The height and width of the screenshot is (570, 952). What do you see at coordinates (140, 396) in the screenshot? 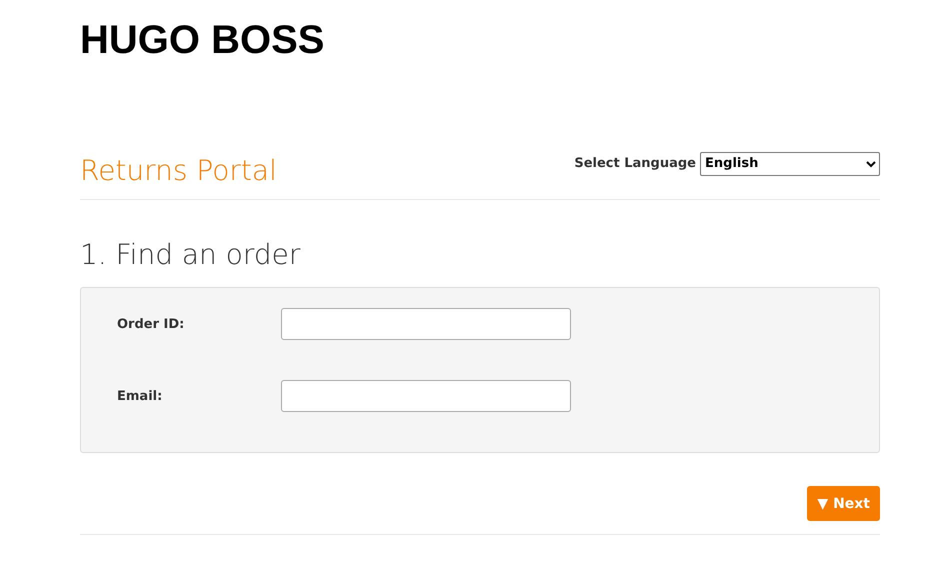
I see `field-label: Email:` at bounding box center [140, 396].